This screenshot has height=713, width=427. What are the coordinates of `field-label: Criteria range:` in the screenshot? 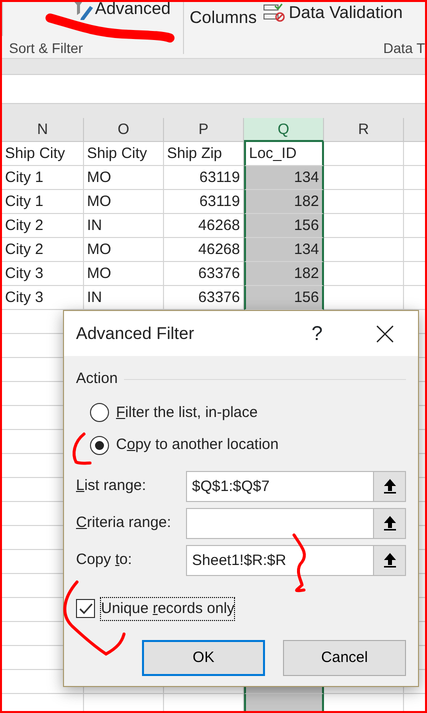 It's located at (124, 522).